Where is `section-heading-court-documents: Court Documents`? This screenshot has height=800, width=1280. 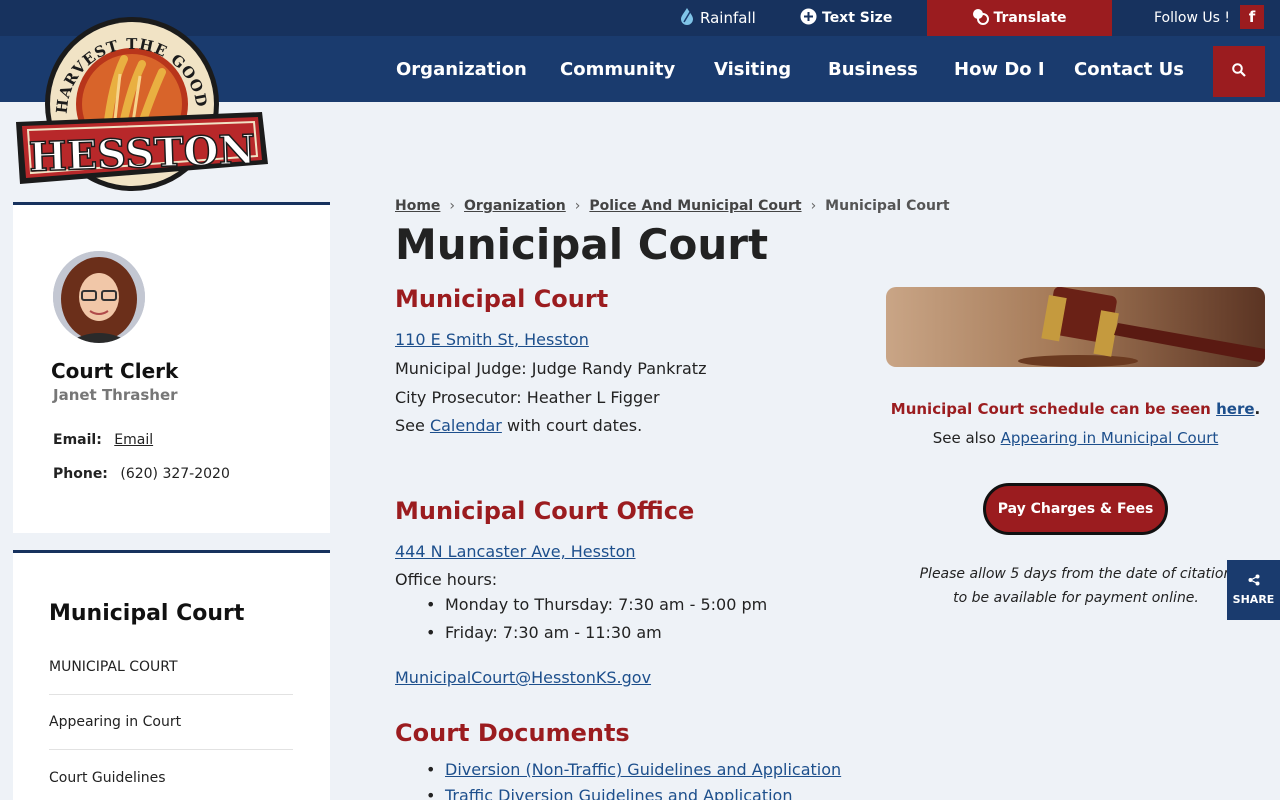 section-heading-court-documents: Court Documents is located at coordinates (512, 733).